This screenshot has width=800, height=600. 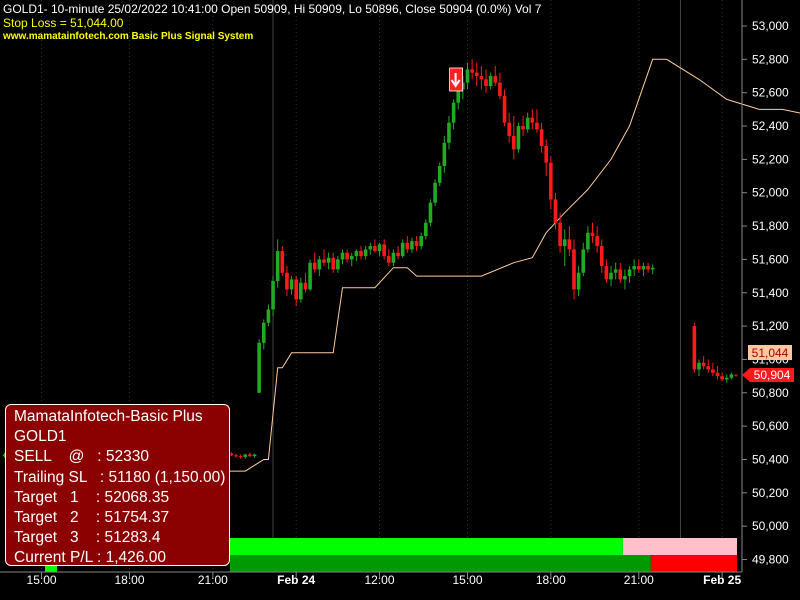 What do you see at coordinates (693, 563) in the screenshot?
I see `signal-bar-row2-segment` at bounding box center [693, 563].